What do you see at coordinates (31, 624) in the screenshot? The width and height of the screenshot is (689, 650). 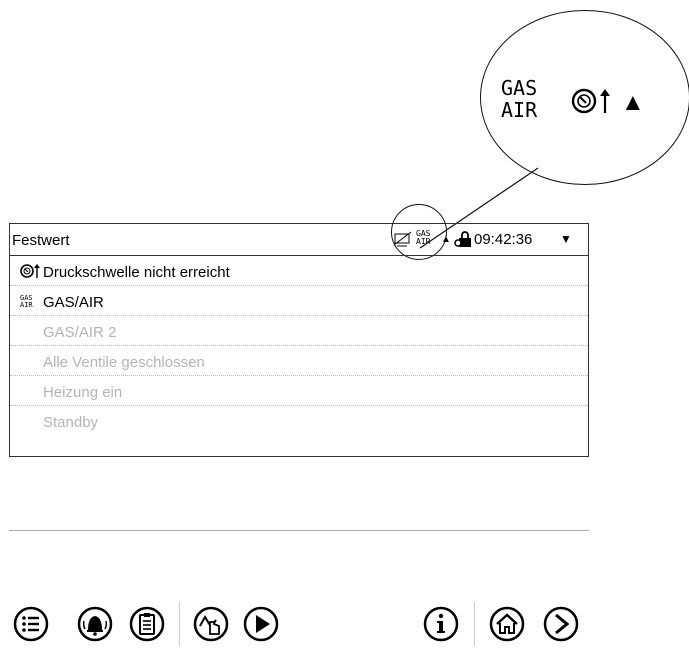 I see `menu-icon` at bounding box center [31, 624].